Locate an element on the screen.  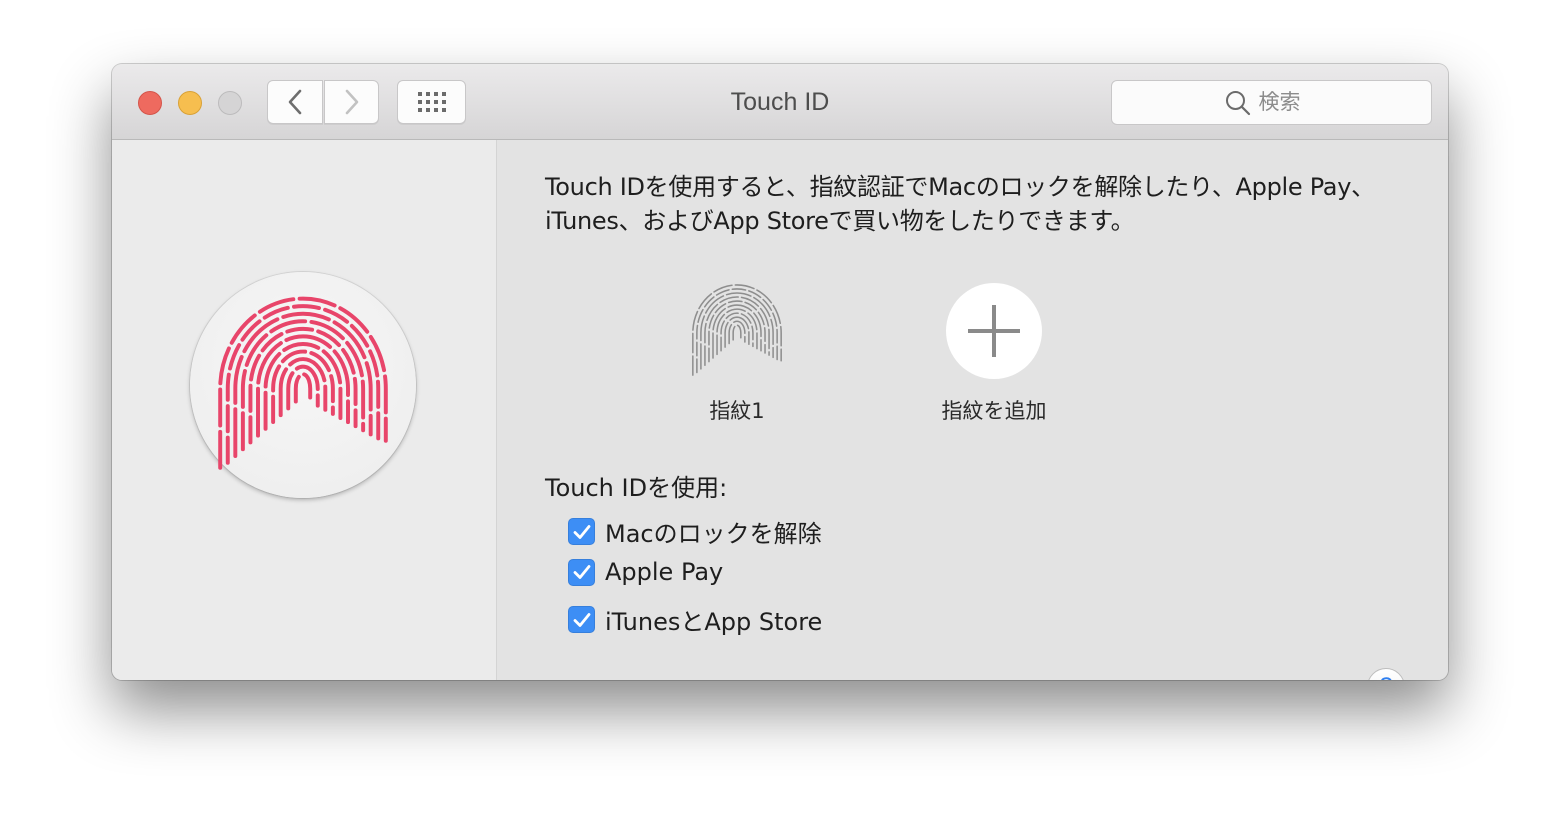
search-field is located at coordinates (1271, 102).